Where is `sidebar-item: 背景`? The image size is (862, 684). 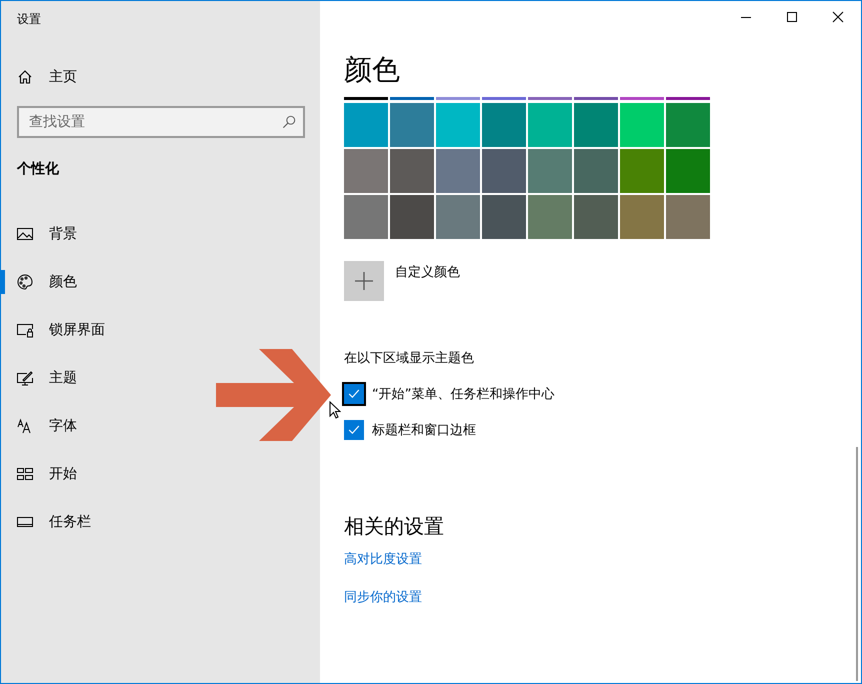 sidebar-item: 背景 is located at coordinates (160, 234).